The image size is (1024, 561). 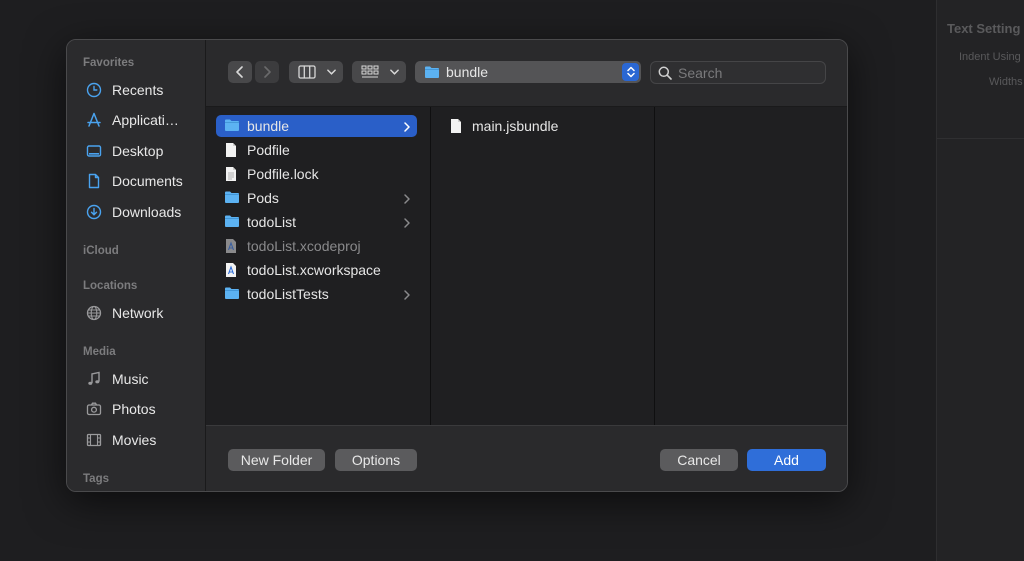 What do you see at coordinates (276, 460) in the screenshot?
I see `new-folder-button: New Folder` at bounding box center [276, 460].